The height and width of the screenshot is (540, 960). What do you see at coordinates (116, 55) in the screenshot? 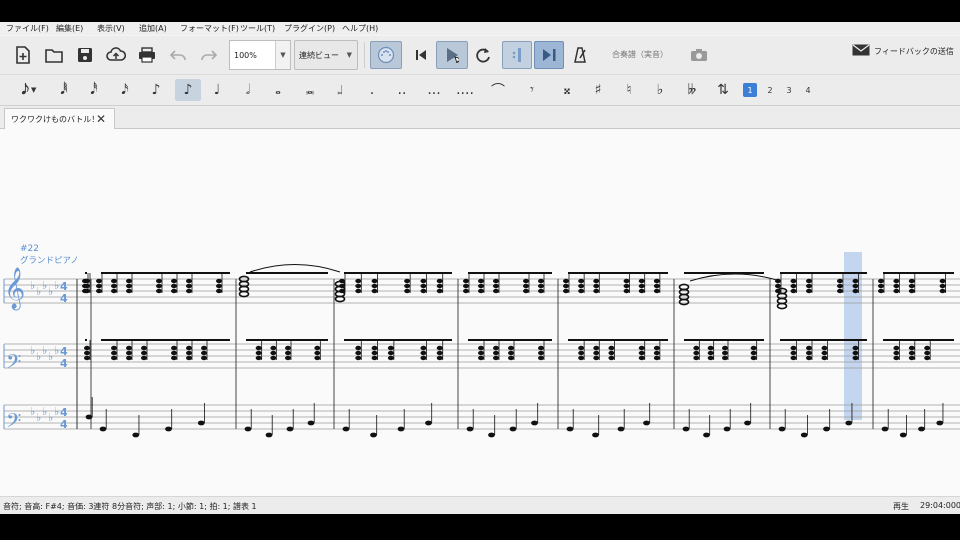
I see `upload-cloud-icon` at bounding box center [116, 55].